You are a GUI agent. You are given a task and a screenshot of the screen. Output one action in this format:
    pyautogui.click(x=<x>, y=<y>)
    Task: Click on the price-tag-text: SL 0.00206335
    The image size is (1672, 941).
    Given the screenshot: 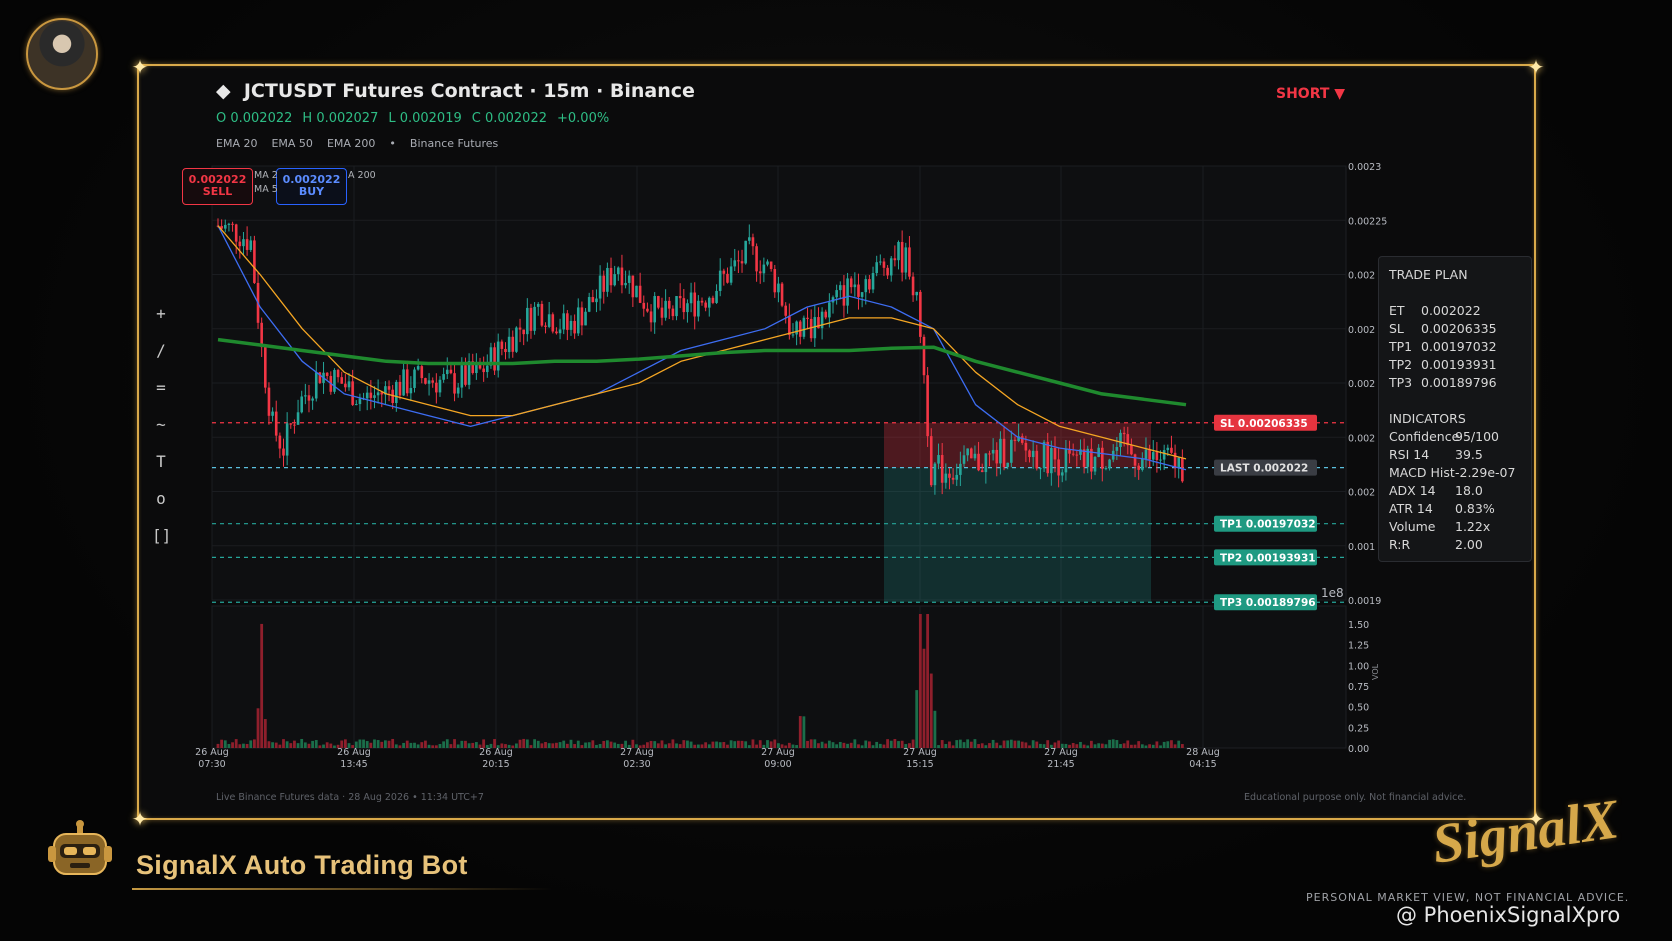 What is the action you would take?
    pyautogui.click(x=1264, y=424)
    